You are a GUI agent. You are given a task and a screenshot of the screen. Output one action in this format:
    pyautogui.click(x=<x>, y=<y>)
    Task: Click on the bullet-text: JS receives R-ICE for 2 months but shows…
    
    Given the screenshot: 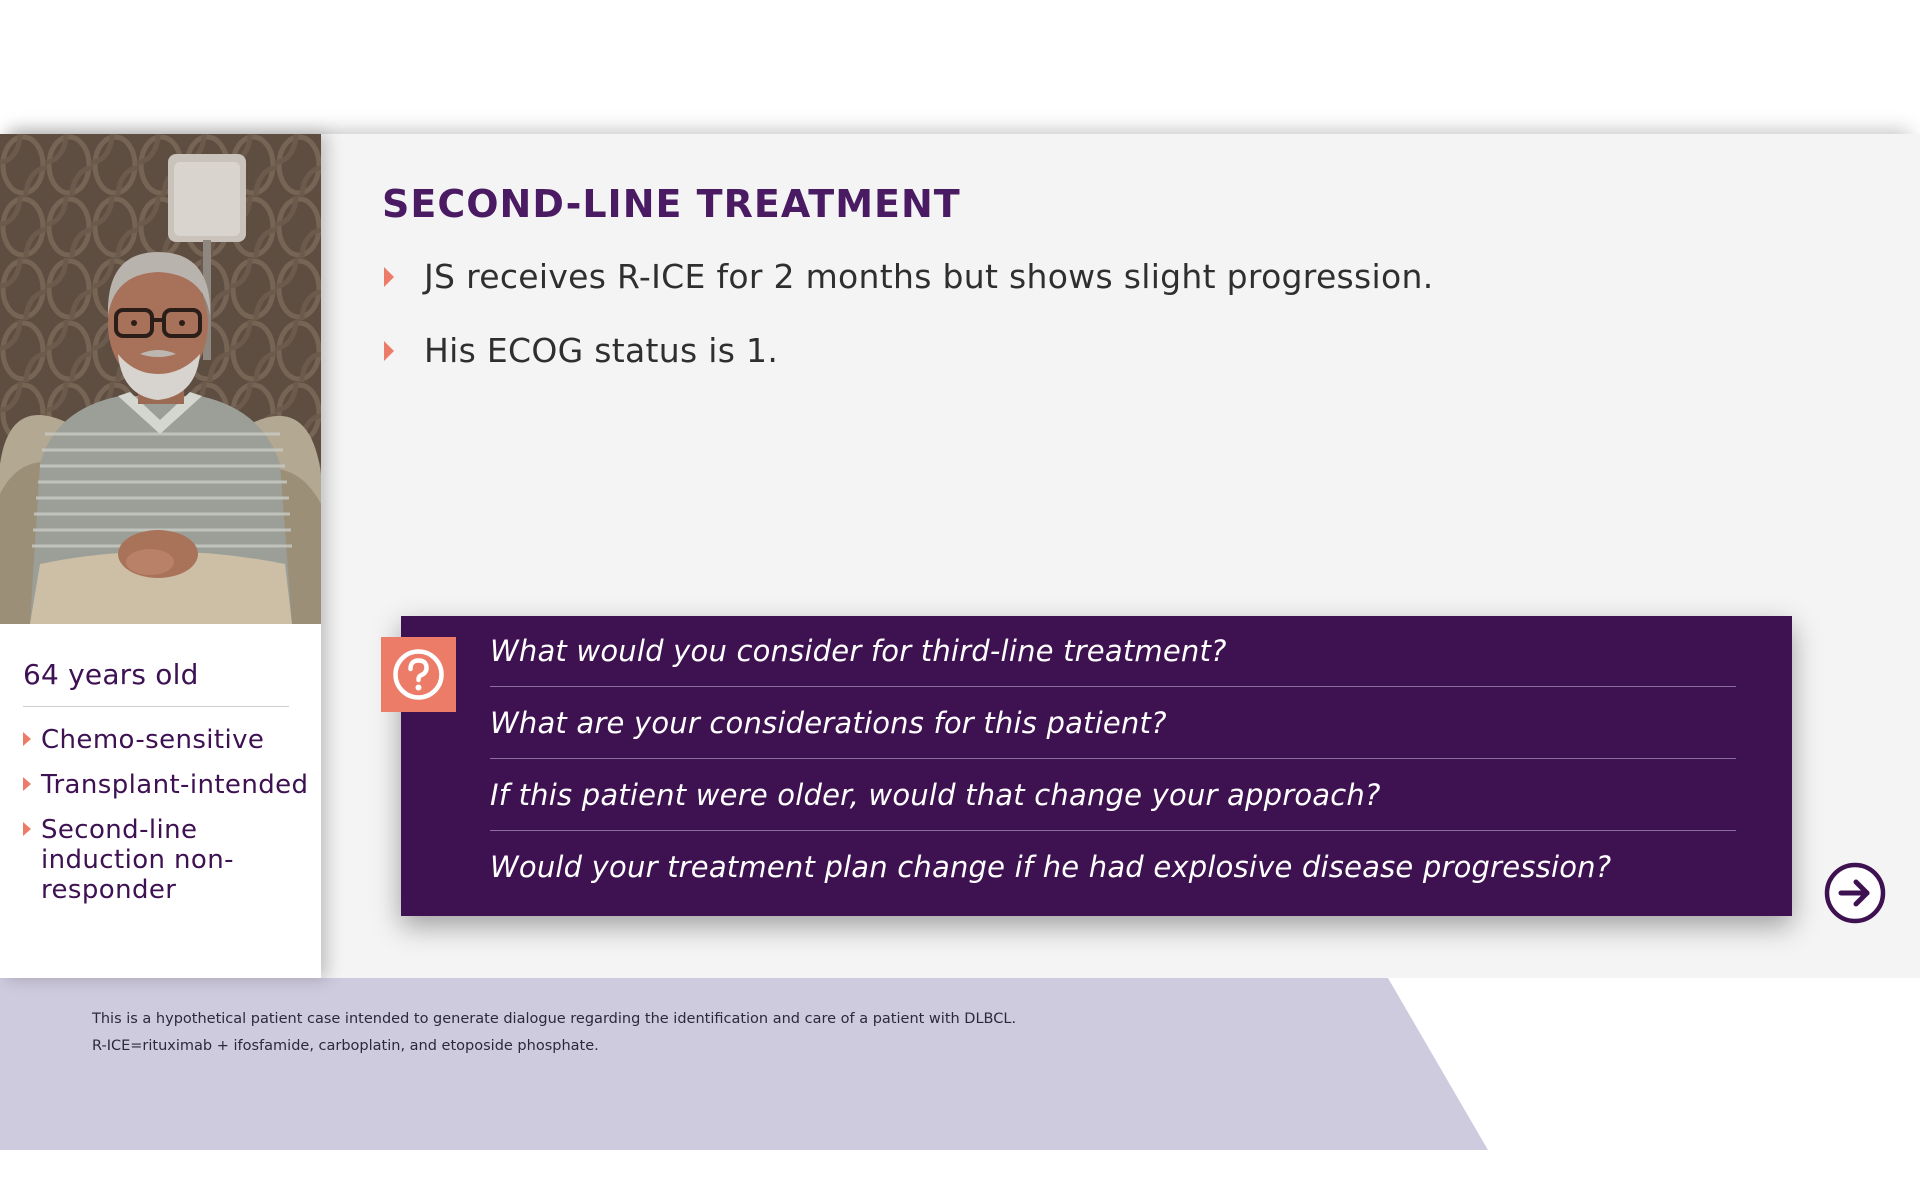 What is the action you would take?
    pyautogui.click(x=929, y=276)
    